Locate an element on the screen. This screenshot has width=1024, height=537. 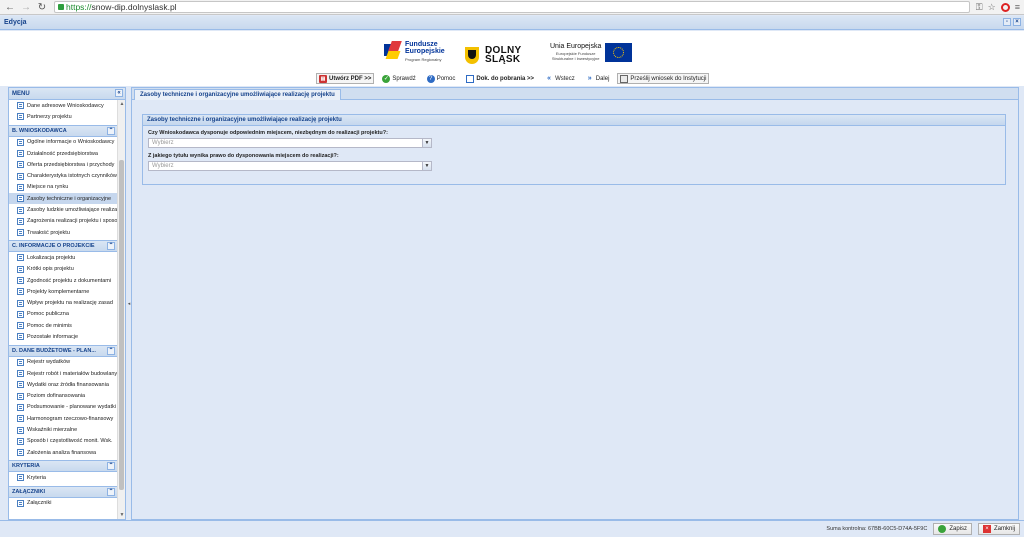
sidebar-item: Pozostałe informacje is located at coordinates (63, 336).